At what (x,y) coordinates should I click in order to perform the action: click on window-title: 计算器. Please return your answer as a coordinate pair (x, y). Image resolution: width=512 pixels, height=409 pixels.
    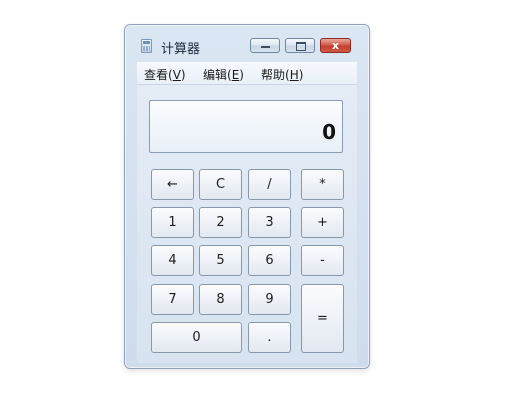
    Looking at the image, I should click on (181, 49).